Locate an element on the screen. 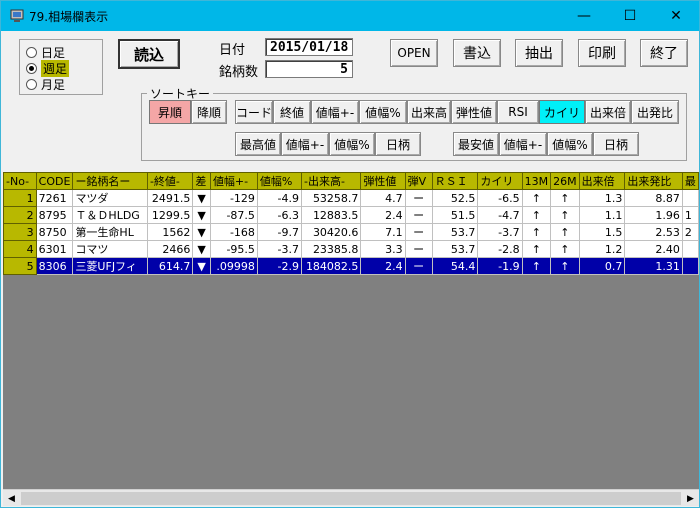 The width and height of the screenshot is (700, 508). table-cell: 1.96 is located at coordinates (653, 215).